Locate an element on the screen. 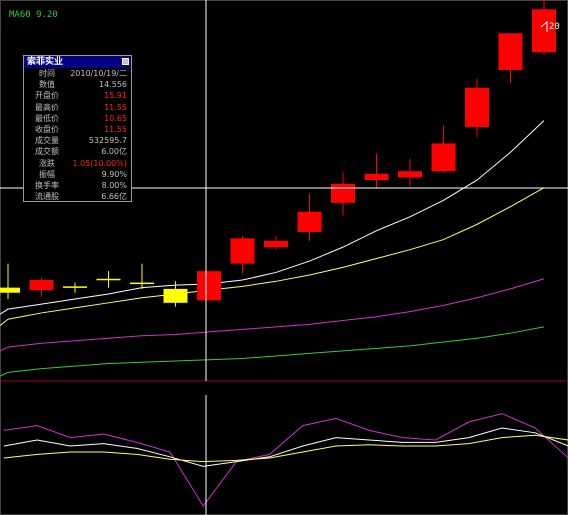  info-row: 涨跌 1.05(10.00%) is located at coordinates (77, 163).